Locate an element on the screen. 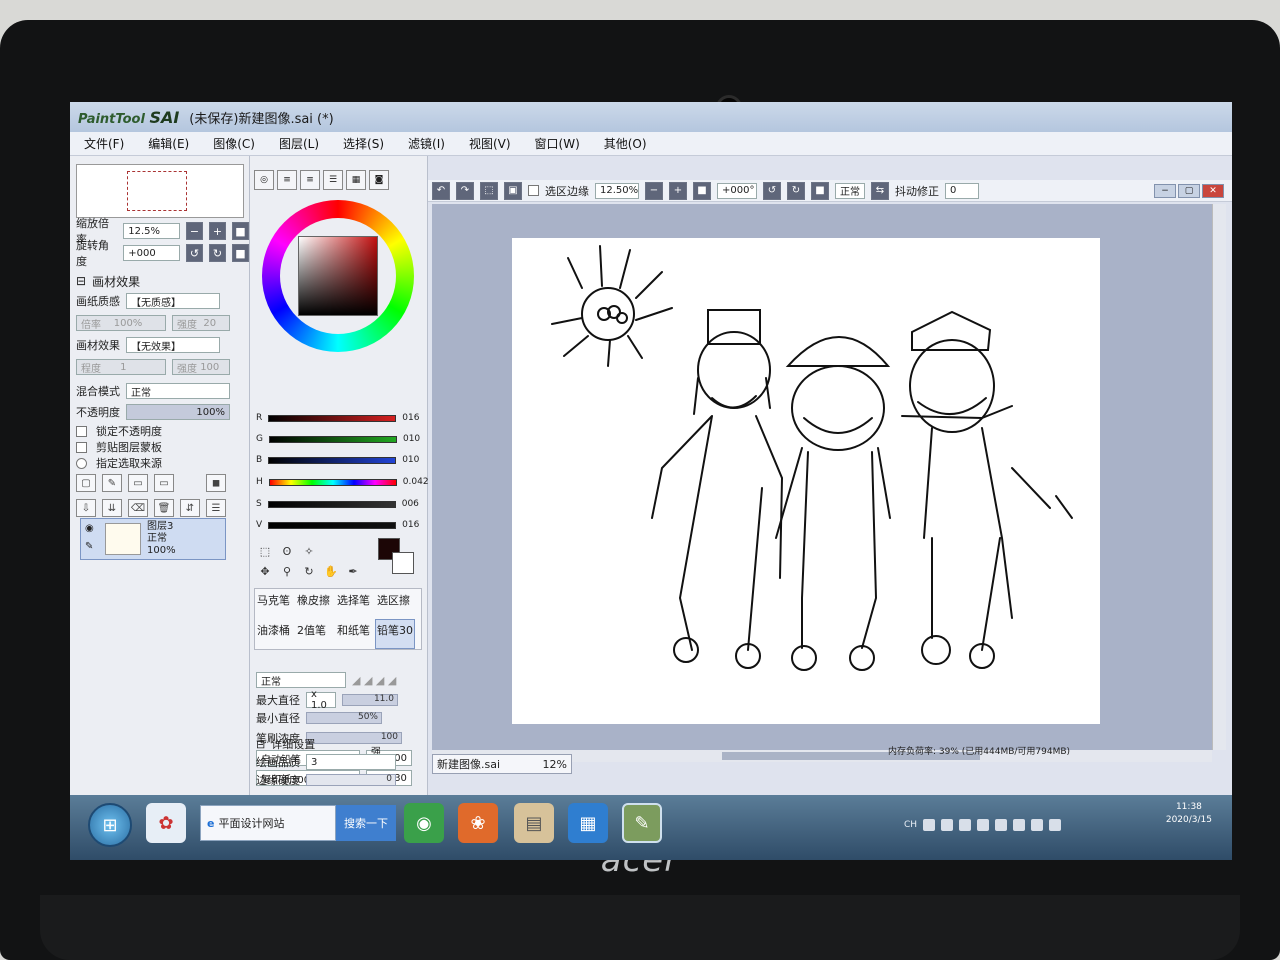 The width and height of the screenshot is (1280, 960). min-size-slider: 50% is located at coordinates (344, 718).